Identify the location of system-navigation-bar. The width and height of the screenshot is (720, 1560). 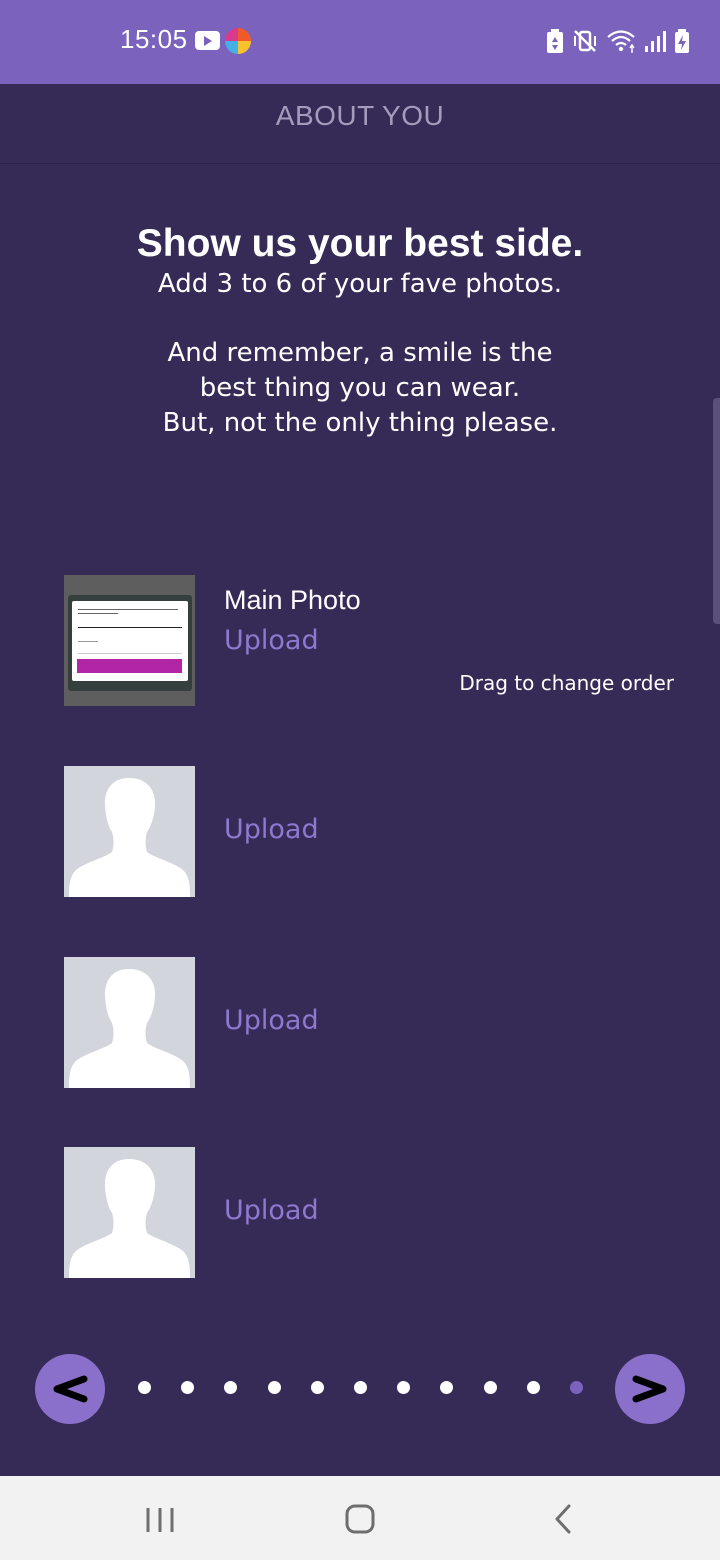
(360, 1518).